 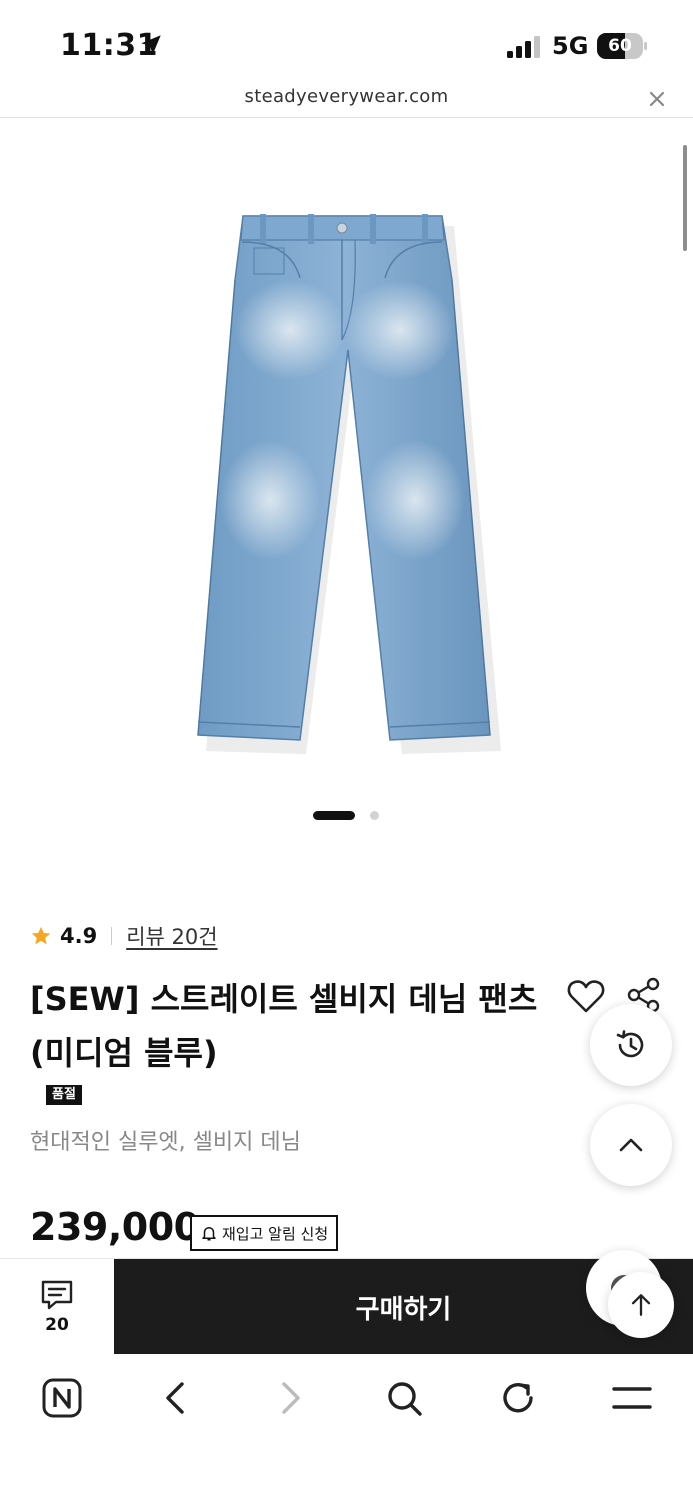 I want to click on forward-button, so click(x=290, y=1398).